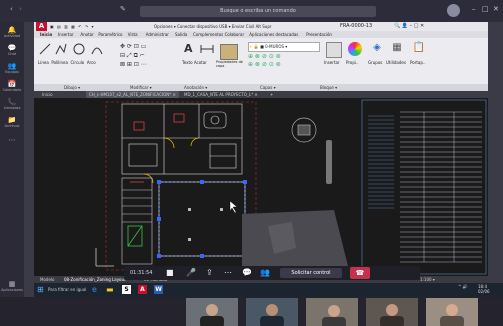  I want to click on hang-up-button: ☎, so click(360, 273).